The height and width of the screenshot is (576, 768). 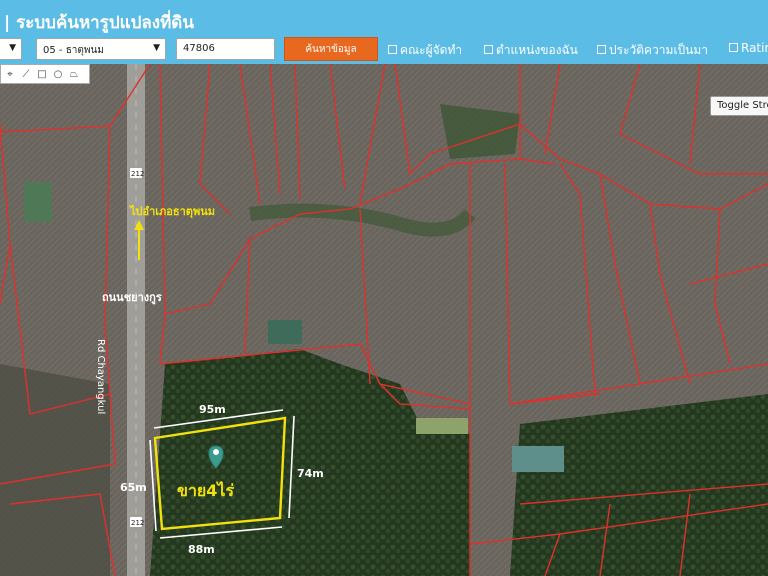 I want to click on tree-plantation-east, so click(x=639, y=485).